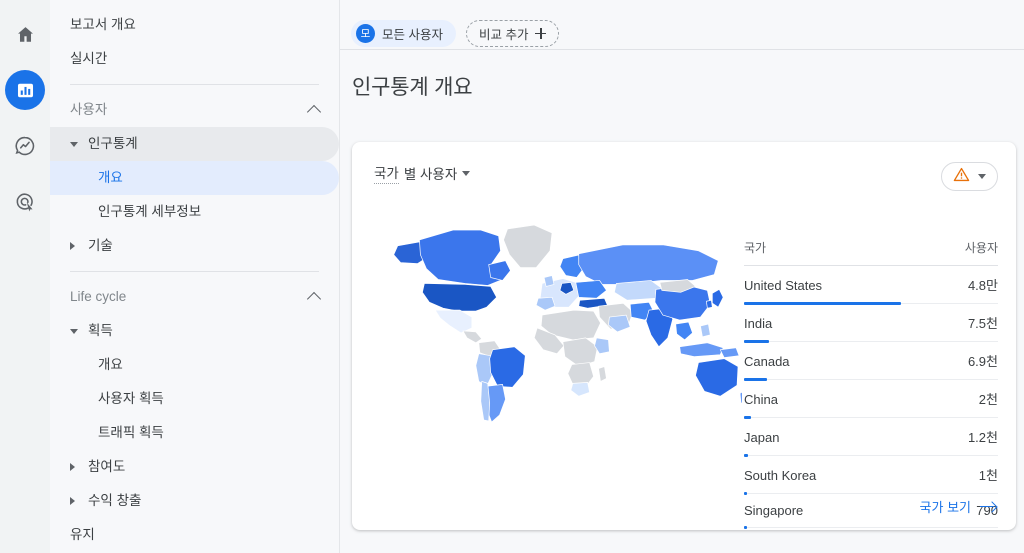 Image resolution: width=1024 pixels, height=553 pixels. I want to click on sidebar-item-label: 보고서 개요, so click(103, 25).